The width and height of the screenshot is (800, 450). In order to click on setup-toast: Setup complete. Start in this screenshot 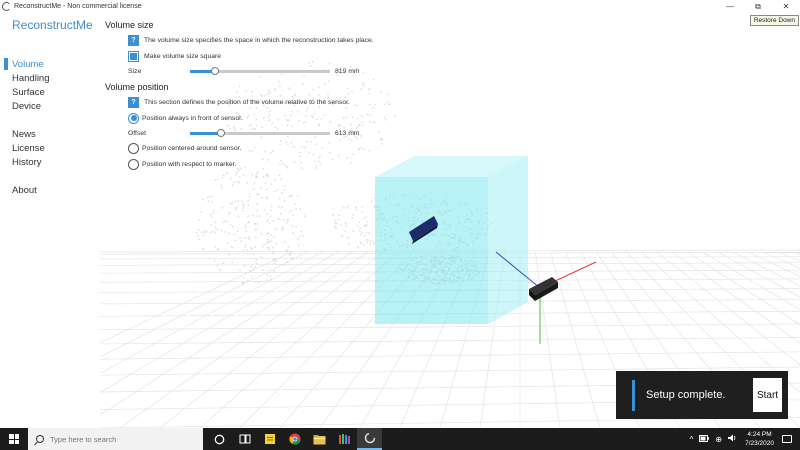, I will do `click(702, 395)`.